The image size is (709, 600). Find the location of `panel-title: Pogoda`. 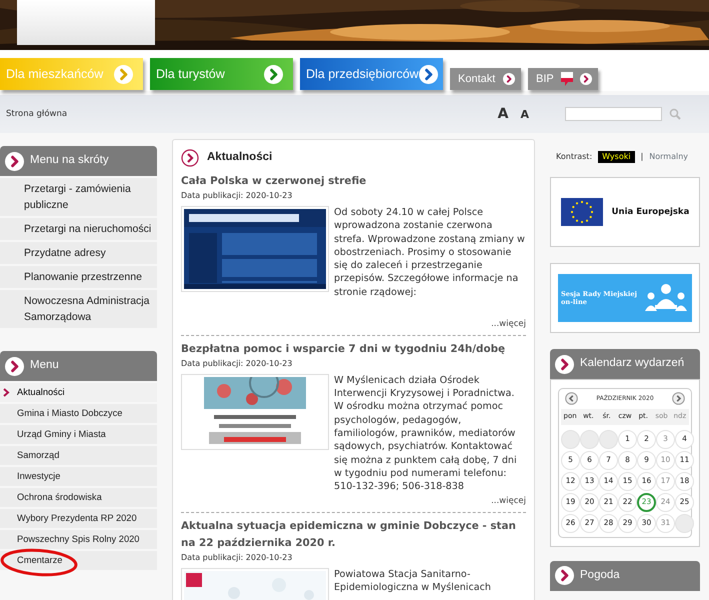

panel-title: Pogoda is located at coordinates (600, 575).